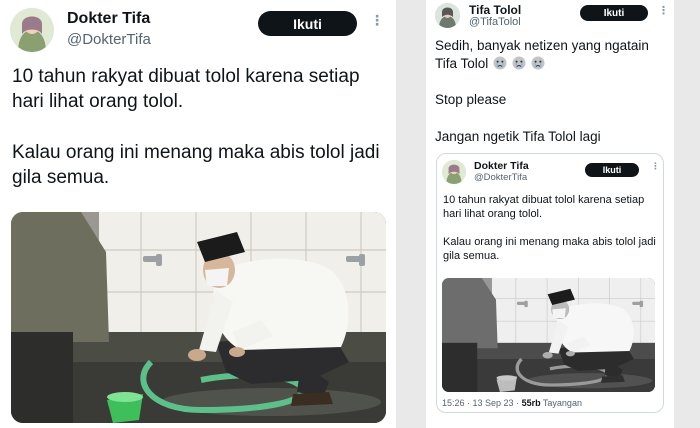  Describe the element at coordinates (454, 172) in the screenshot. I see `quoted-author-avatar` at that location.